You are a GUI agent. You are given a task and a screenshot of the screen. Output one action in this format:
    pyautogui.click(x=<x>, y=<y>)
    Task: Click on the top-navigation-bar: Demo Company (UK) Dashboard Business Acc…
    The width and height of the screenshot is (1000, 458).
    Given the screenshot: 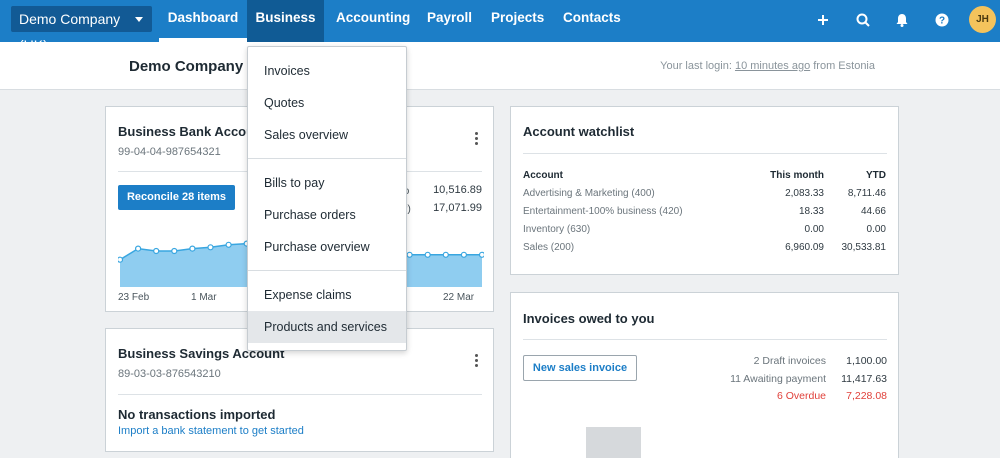 What is the action you would take?
    pyautogui.click(x=500, y=26)
    